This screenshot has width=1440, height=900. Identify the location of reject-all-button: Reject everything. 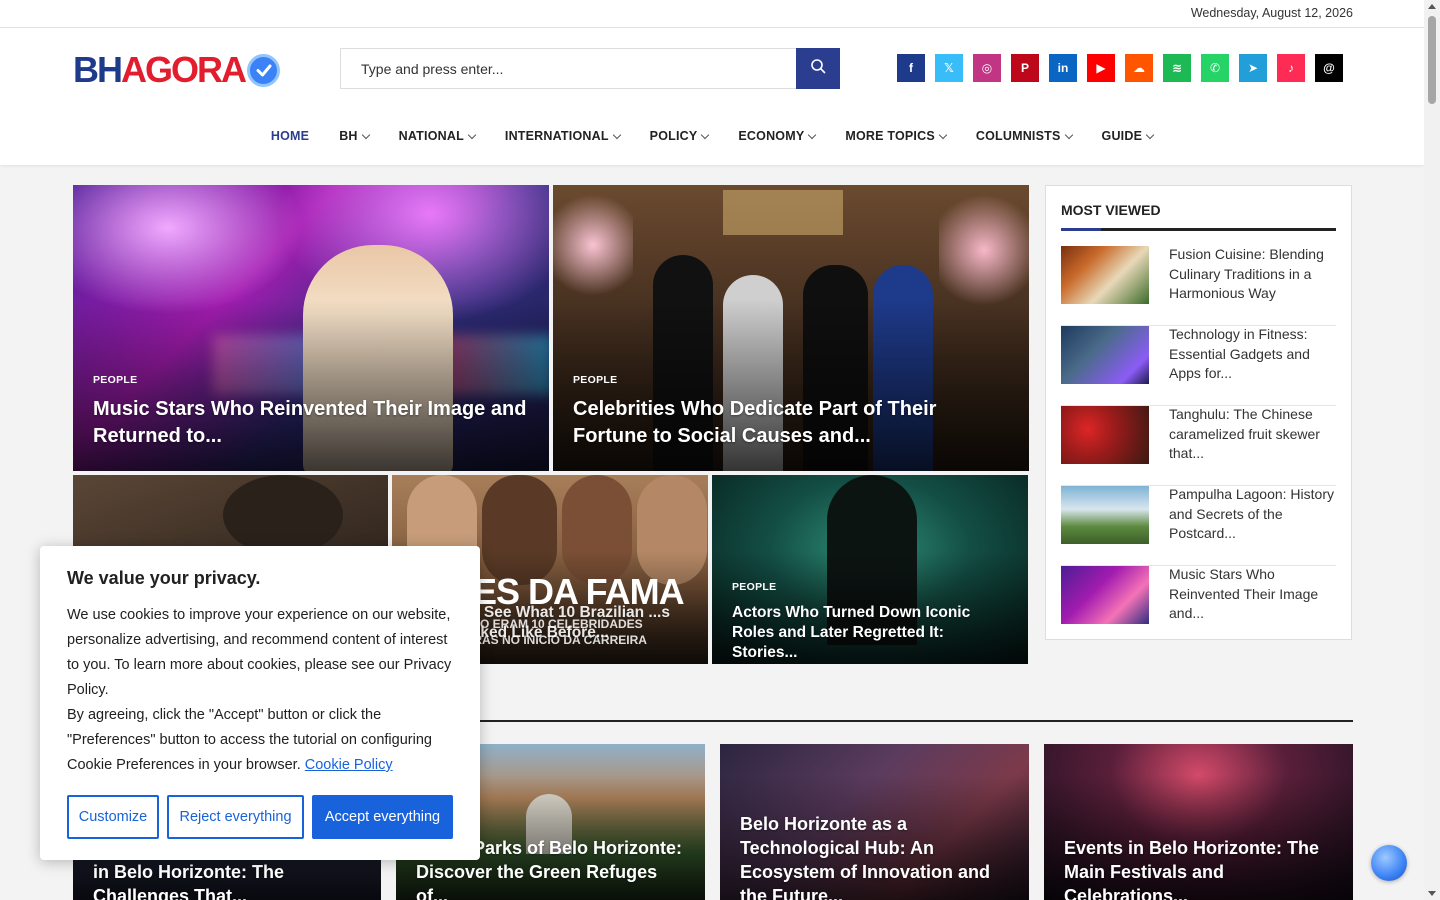
(235, 817).